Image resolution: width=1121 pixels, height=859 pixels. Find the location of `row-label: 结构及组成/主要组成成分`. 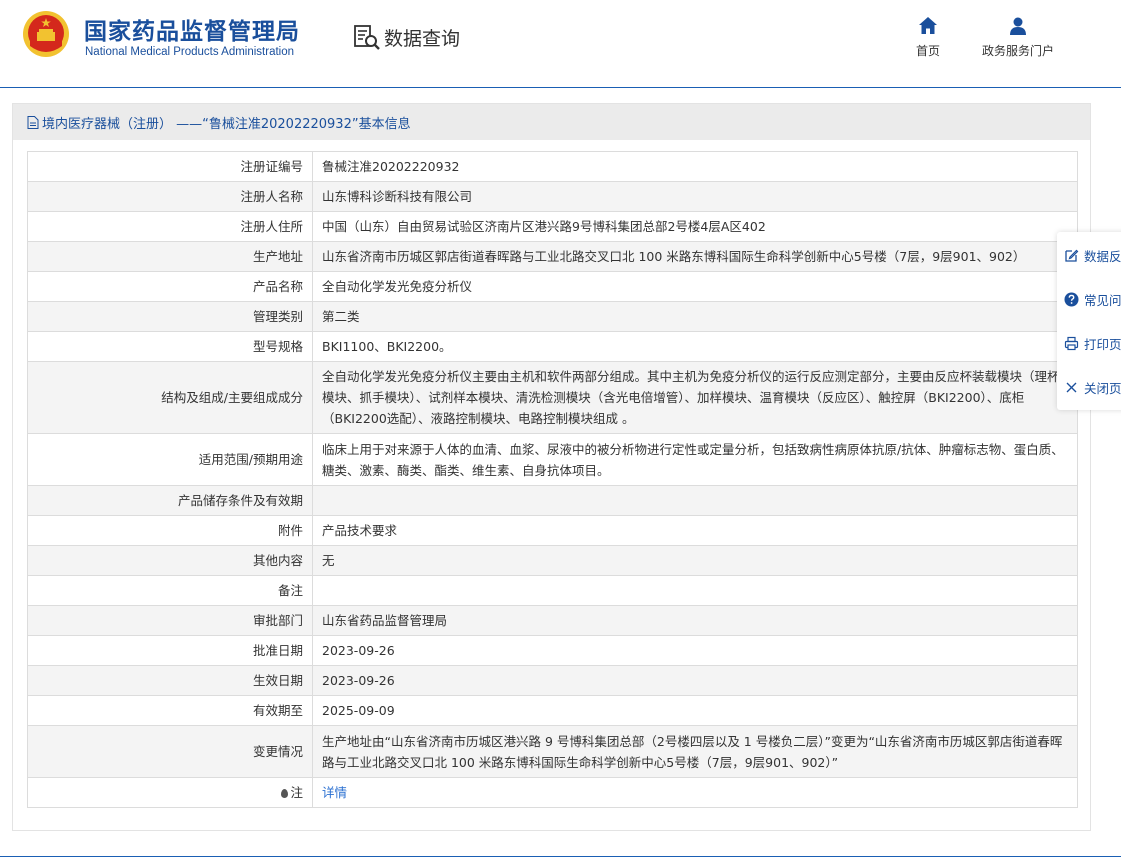

row-label: 结构及组成/主要组成成分 is located at coordinates (170, 397).